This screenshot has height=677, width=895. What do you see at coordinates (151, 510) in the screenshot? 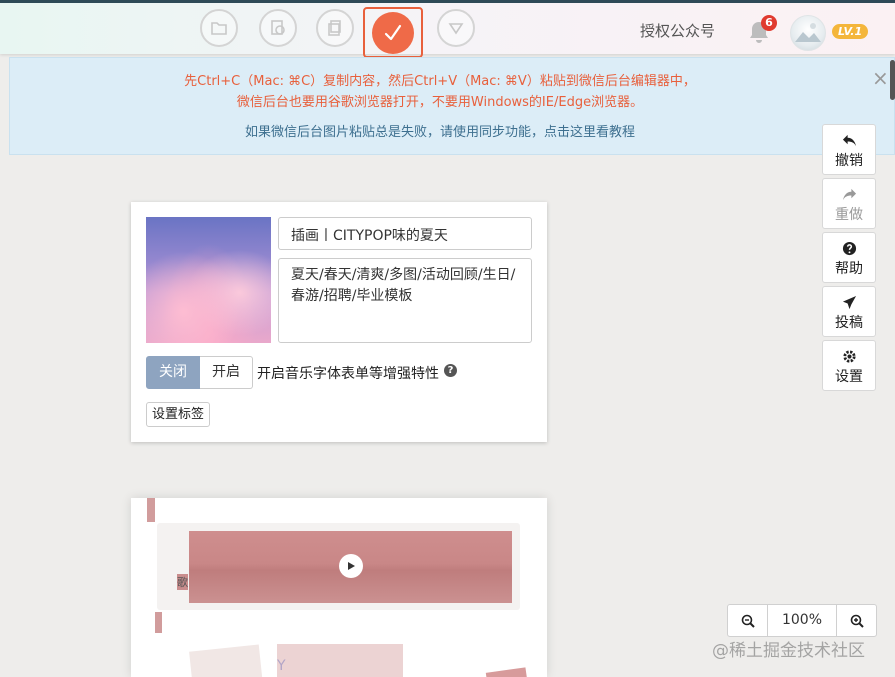
I see `accent-bar` at bounding box center [151, 510].